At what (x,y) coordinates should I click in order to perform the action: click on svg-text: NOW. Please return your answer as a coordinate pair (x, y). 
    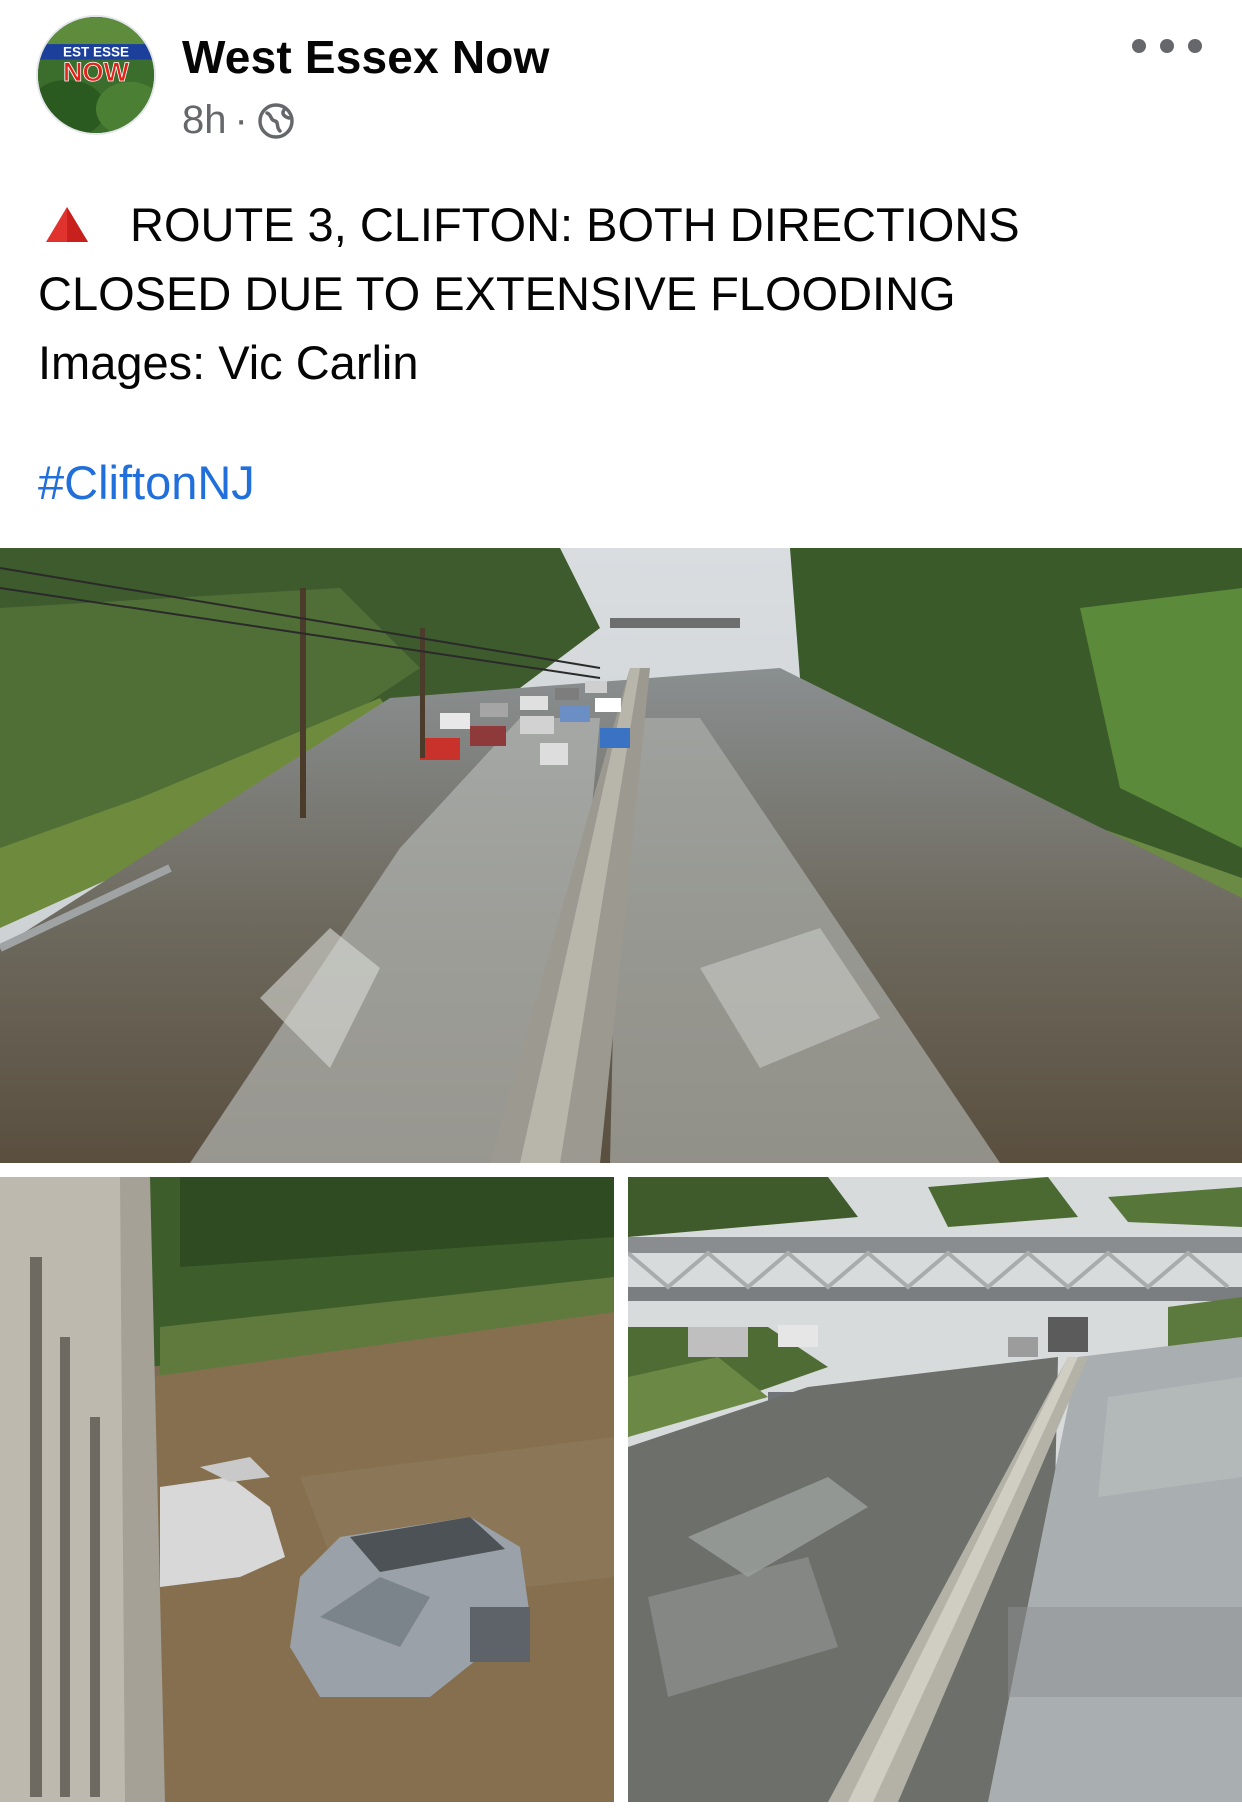
    Looking at the image, I should click on (96, 72).